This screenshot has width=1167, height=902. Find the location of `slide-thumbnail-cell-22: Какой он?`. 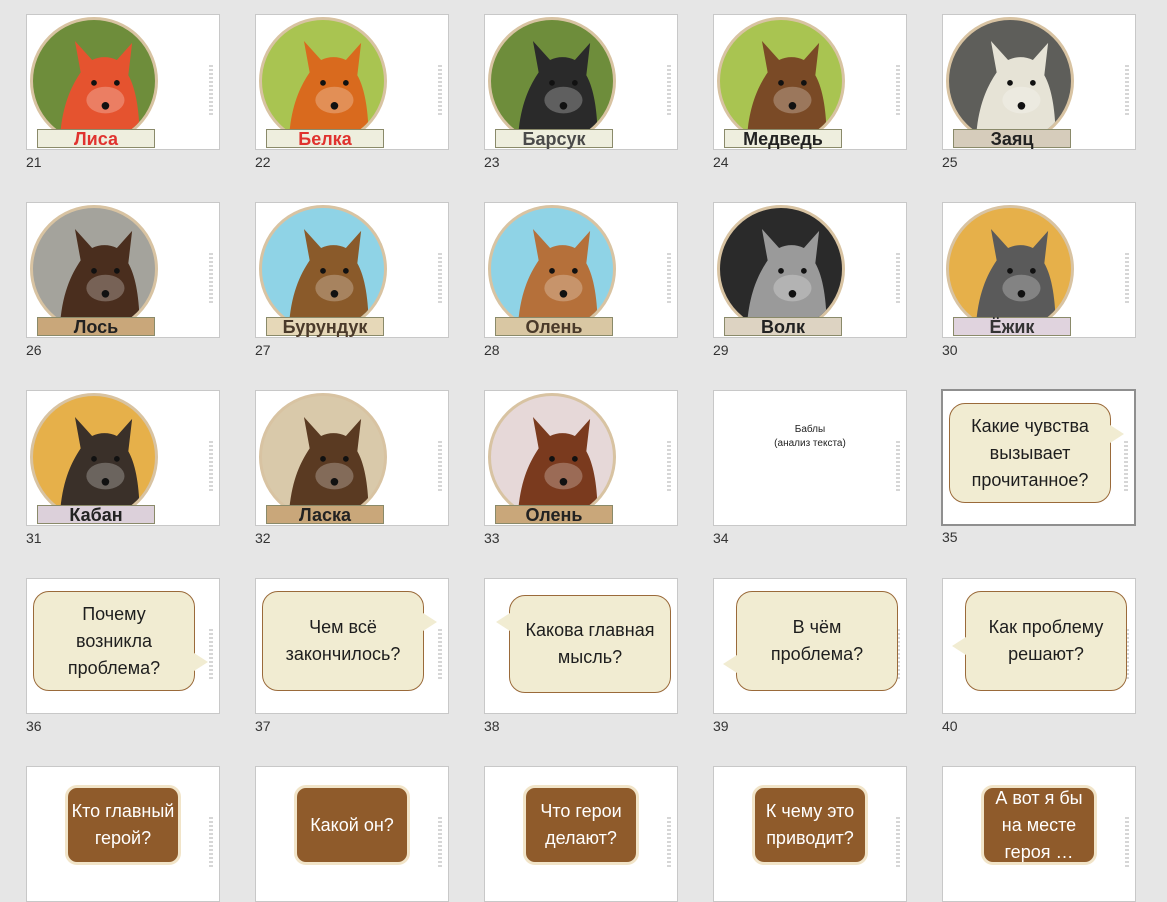

slide-thumbnail-cell-22: Какой он? is located at coordinates (352, 834).